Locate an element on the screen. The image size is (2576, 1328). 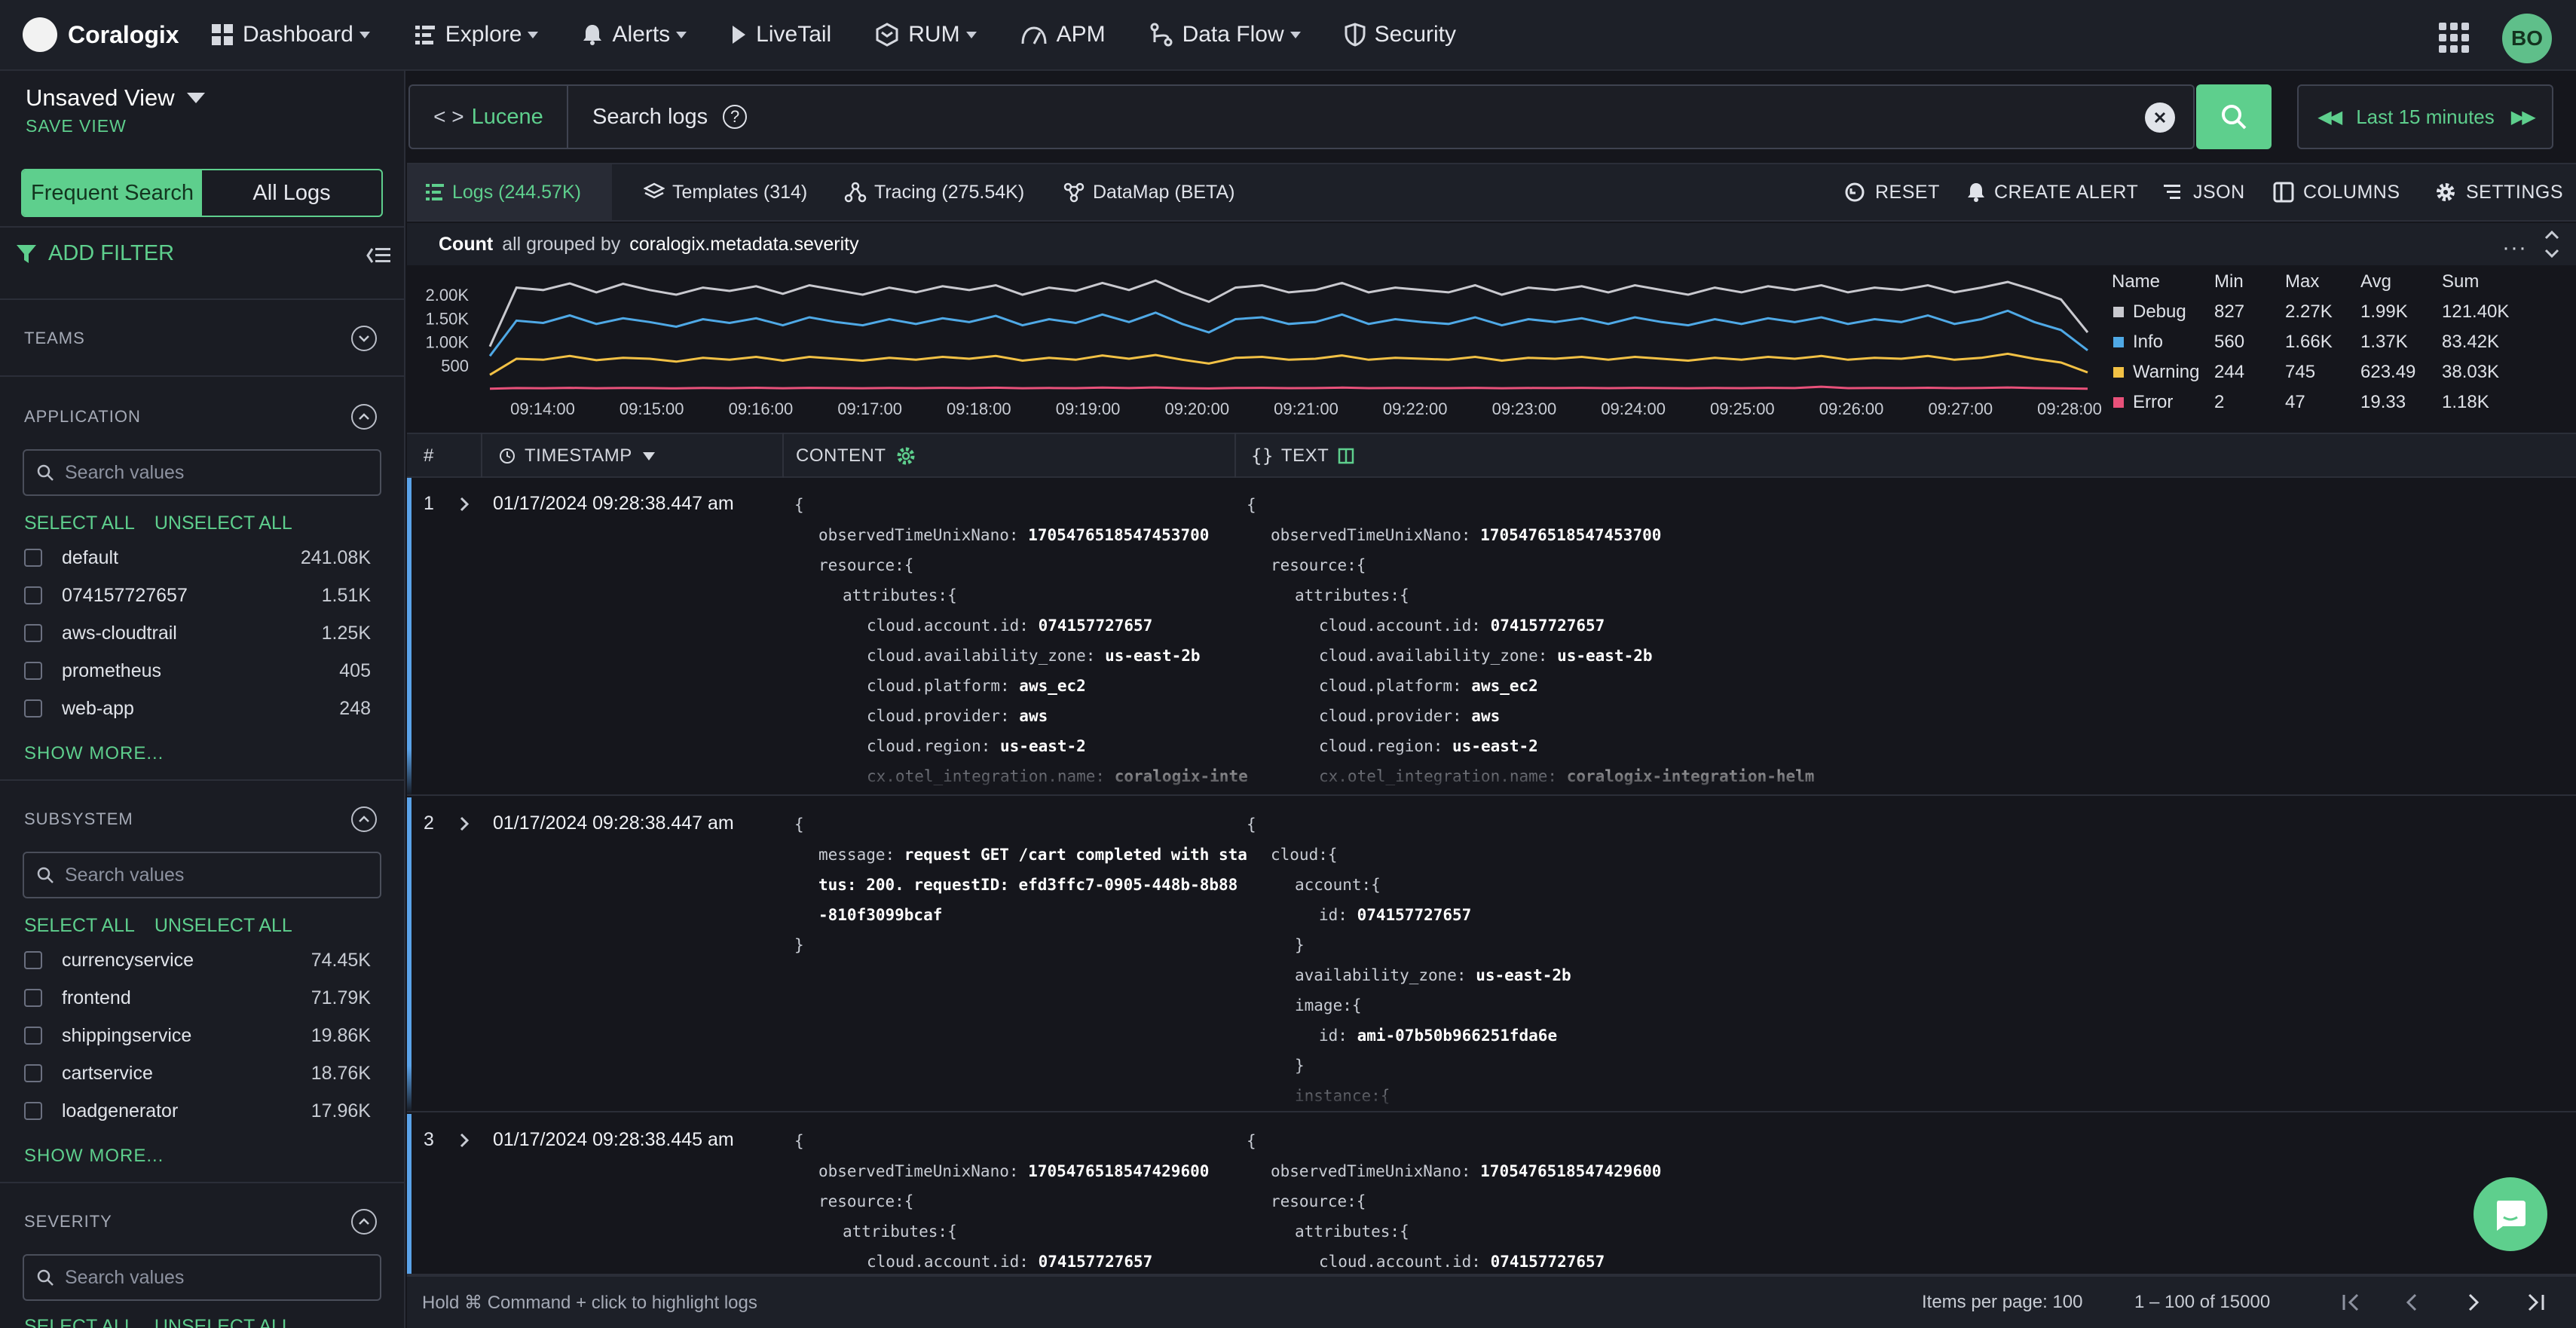
tab-templates: Templates (314) is located at coordinates (725, 192).